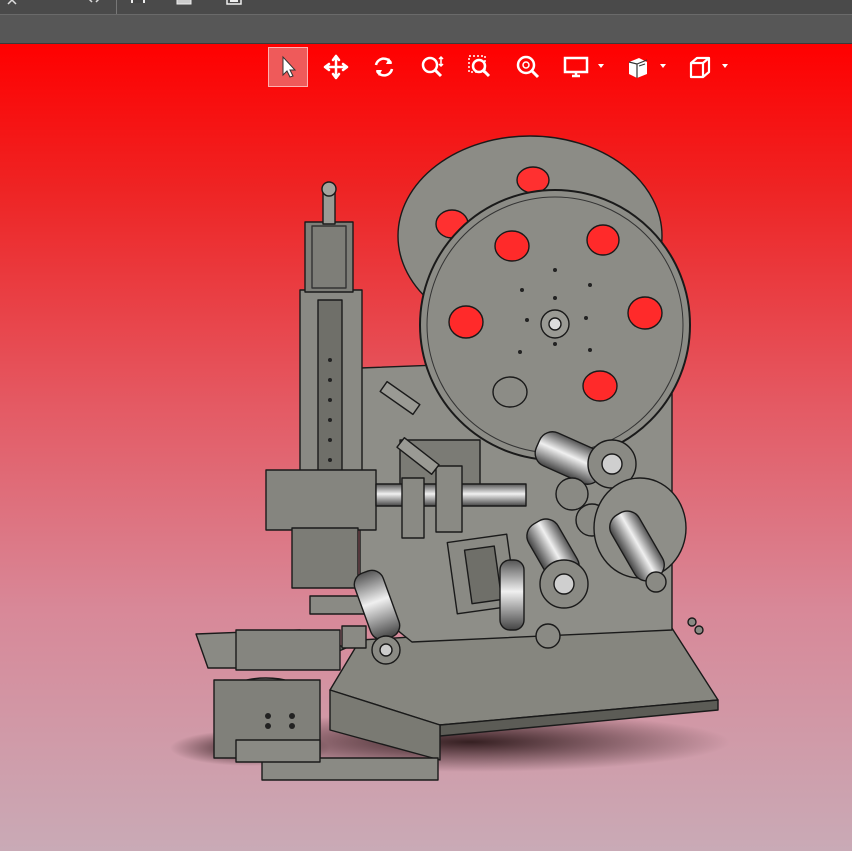 The image size is (852, 851). Describe the element at coordinates (329, 189) in the screenshot. I see `motor-cap` at that location.